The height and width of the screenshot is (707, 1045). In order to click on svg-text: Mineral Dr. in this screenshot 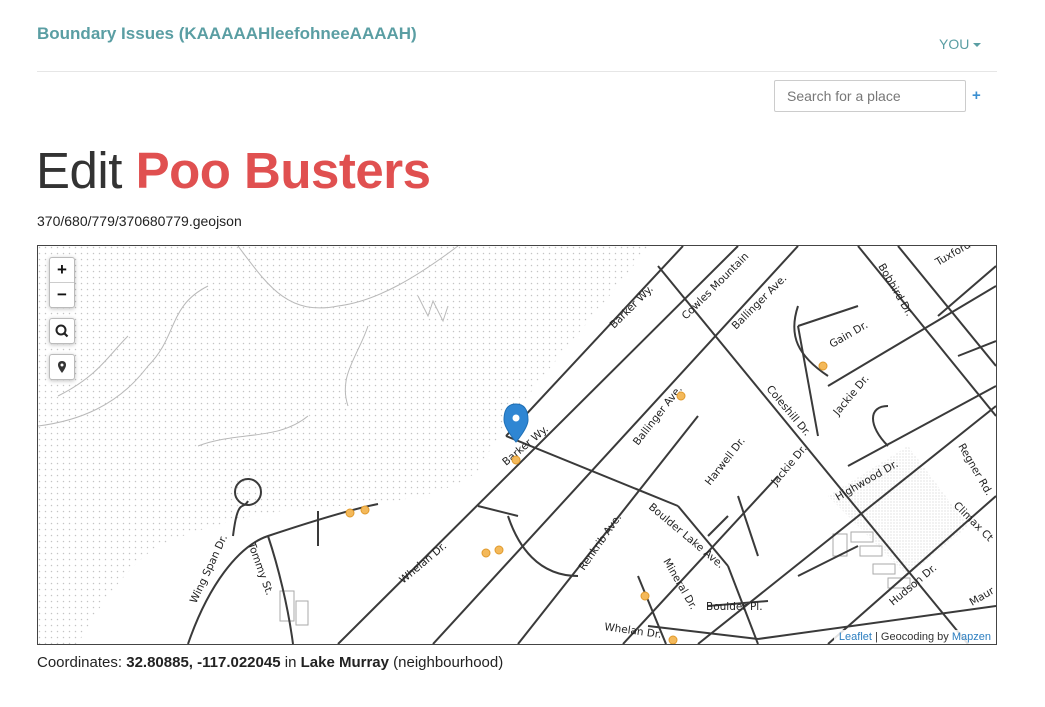, I will do `click(679, 584)`.